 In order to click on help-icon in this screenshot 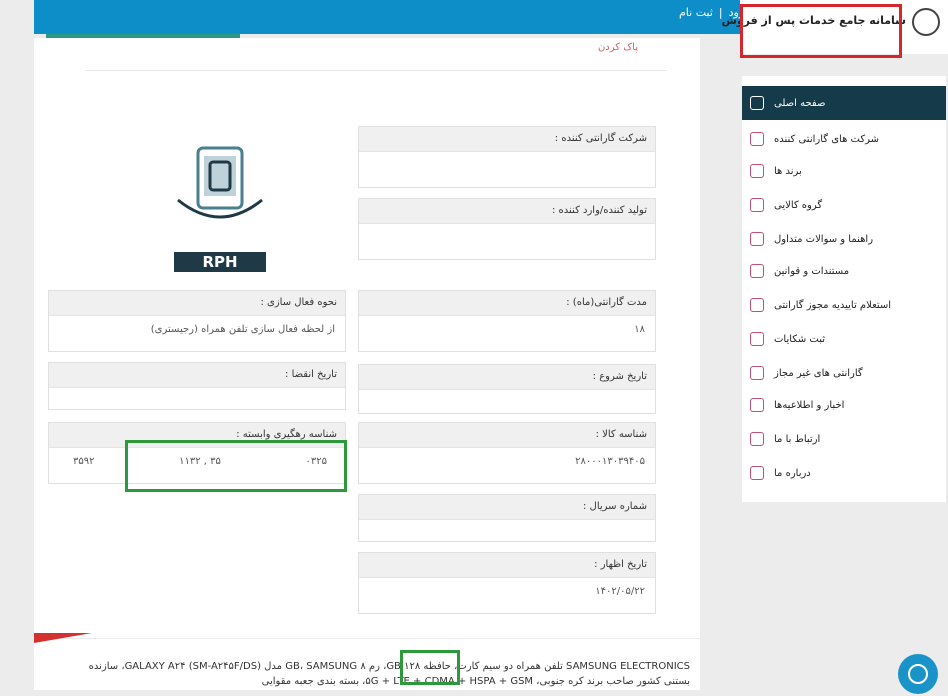, I will do `click(757, 239)`.